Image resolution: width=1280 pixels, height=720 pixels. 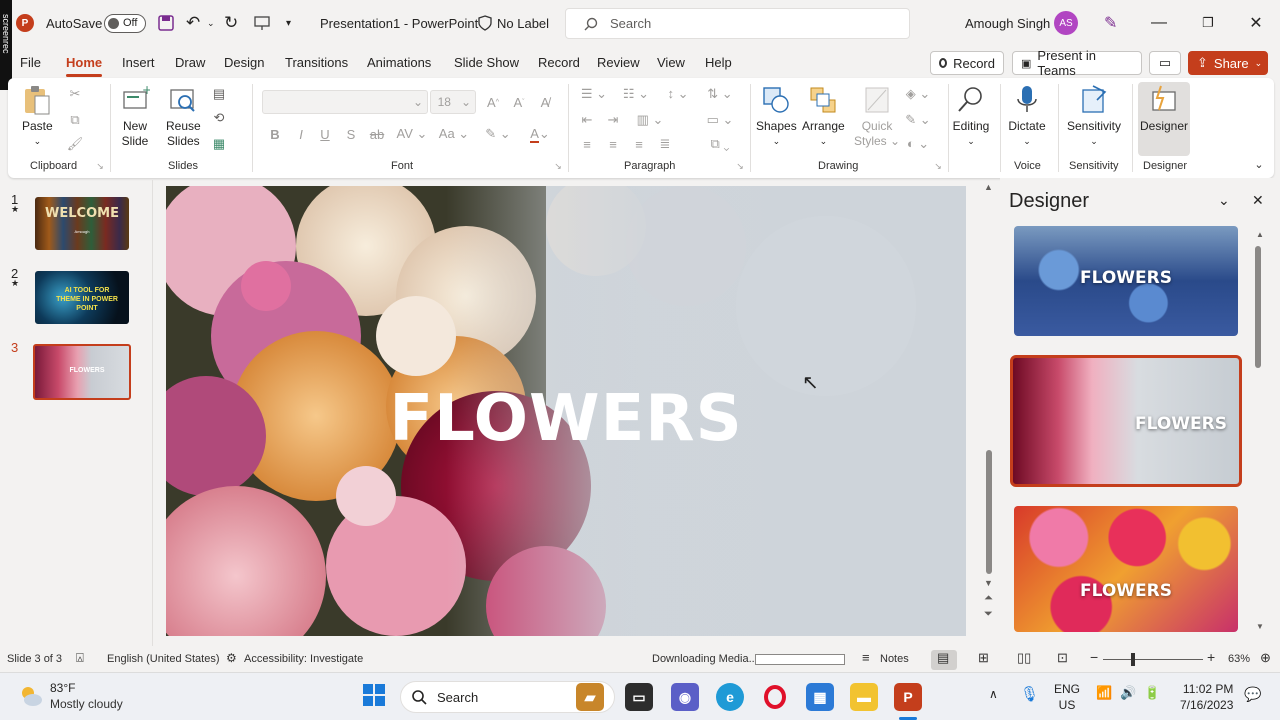 What do you see at coordinates (301, 134) in the screenshot?
I see `italic-icon: I` at bounding box center [301, 134].